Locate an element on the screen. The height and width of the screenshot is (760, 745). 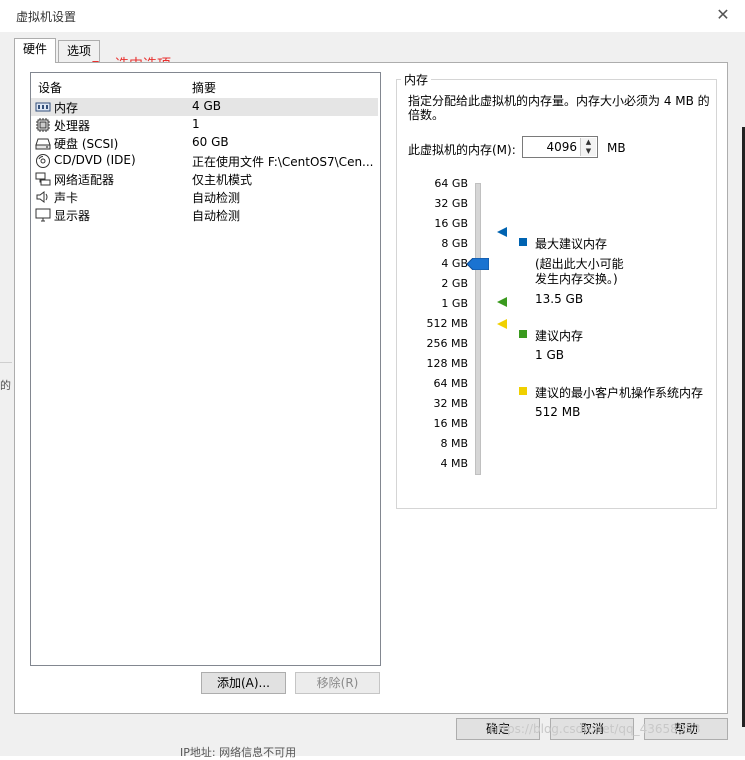
device-row-memory: 内存 4 GB is located at coordinates (204, 107).